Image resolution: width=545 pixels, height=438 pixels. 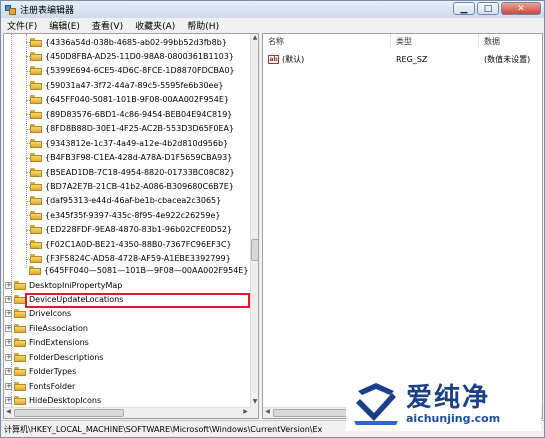 What do you see at coordinates (76, 285) in the screenshot?
I see `tree-item-label: DesktopIniPropertyMap` at bounding box center [76, 285].